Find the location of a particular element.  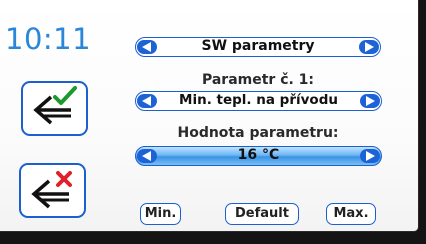

arrow-back-cross-icon is located at coordinates (51, 190).